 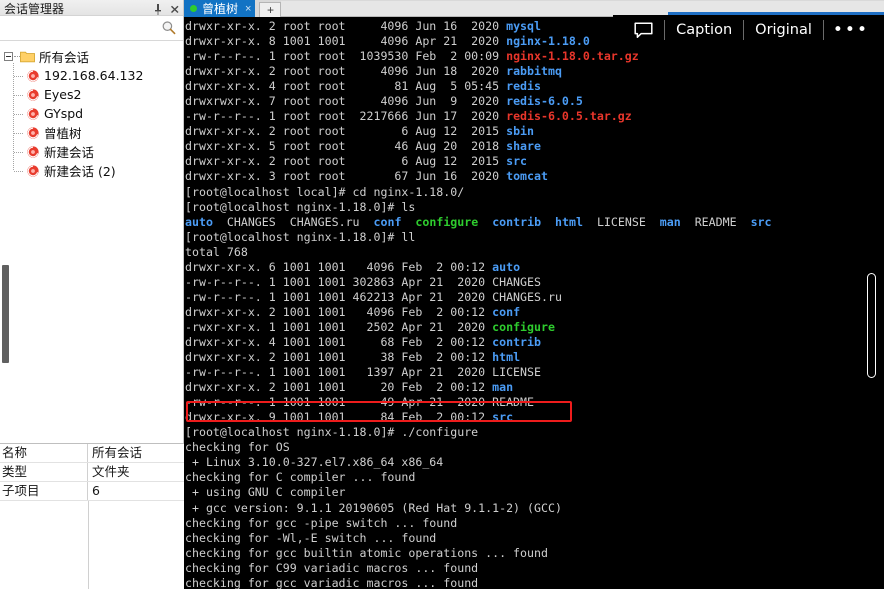 I want to click on tab-active-session: 曾植树 ×, so click(x=220, y=8).